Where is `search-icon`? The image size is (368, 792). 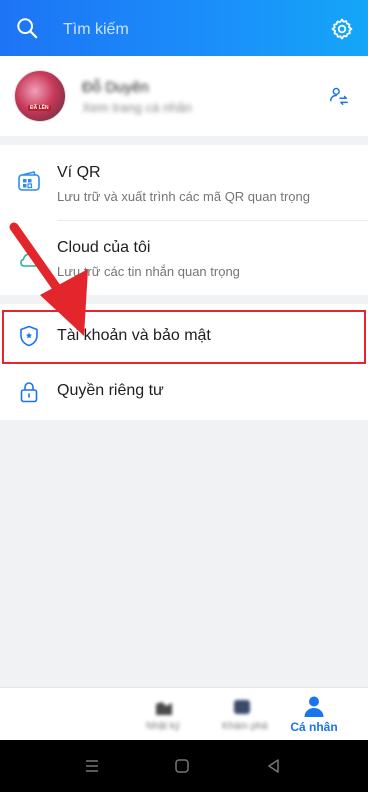
search-icon is located at coordinates (27, 28).